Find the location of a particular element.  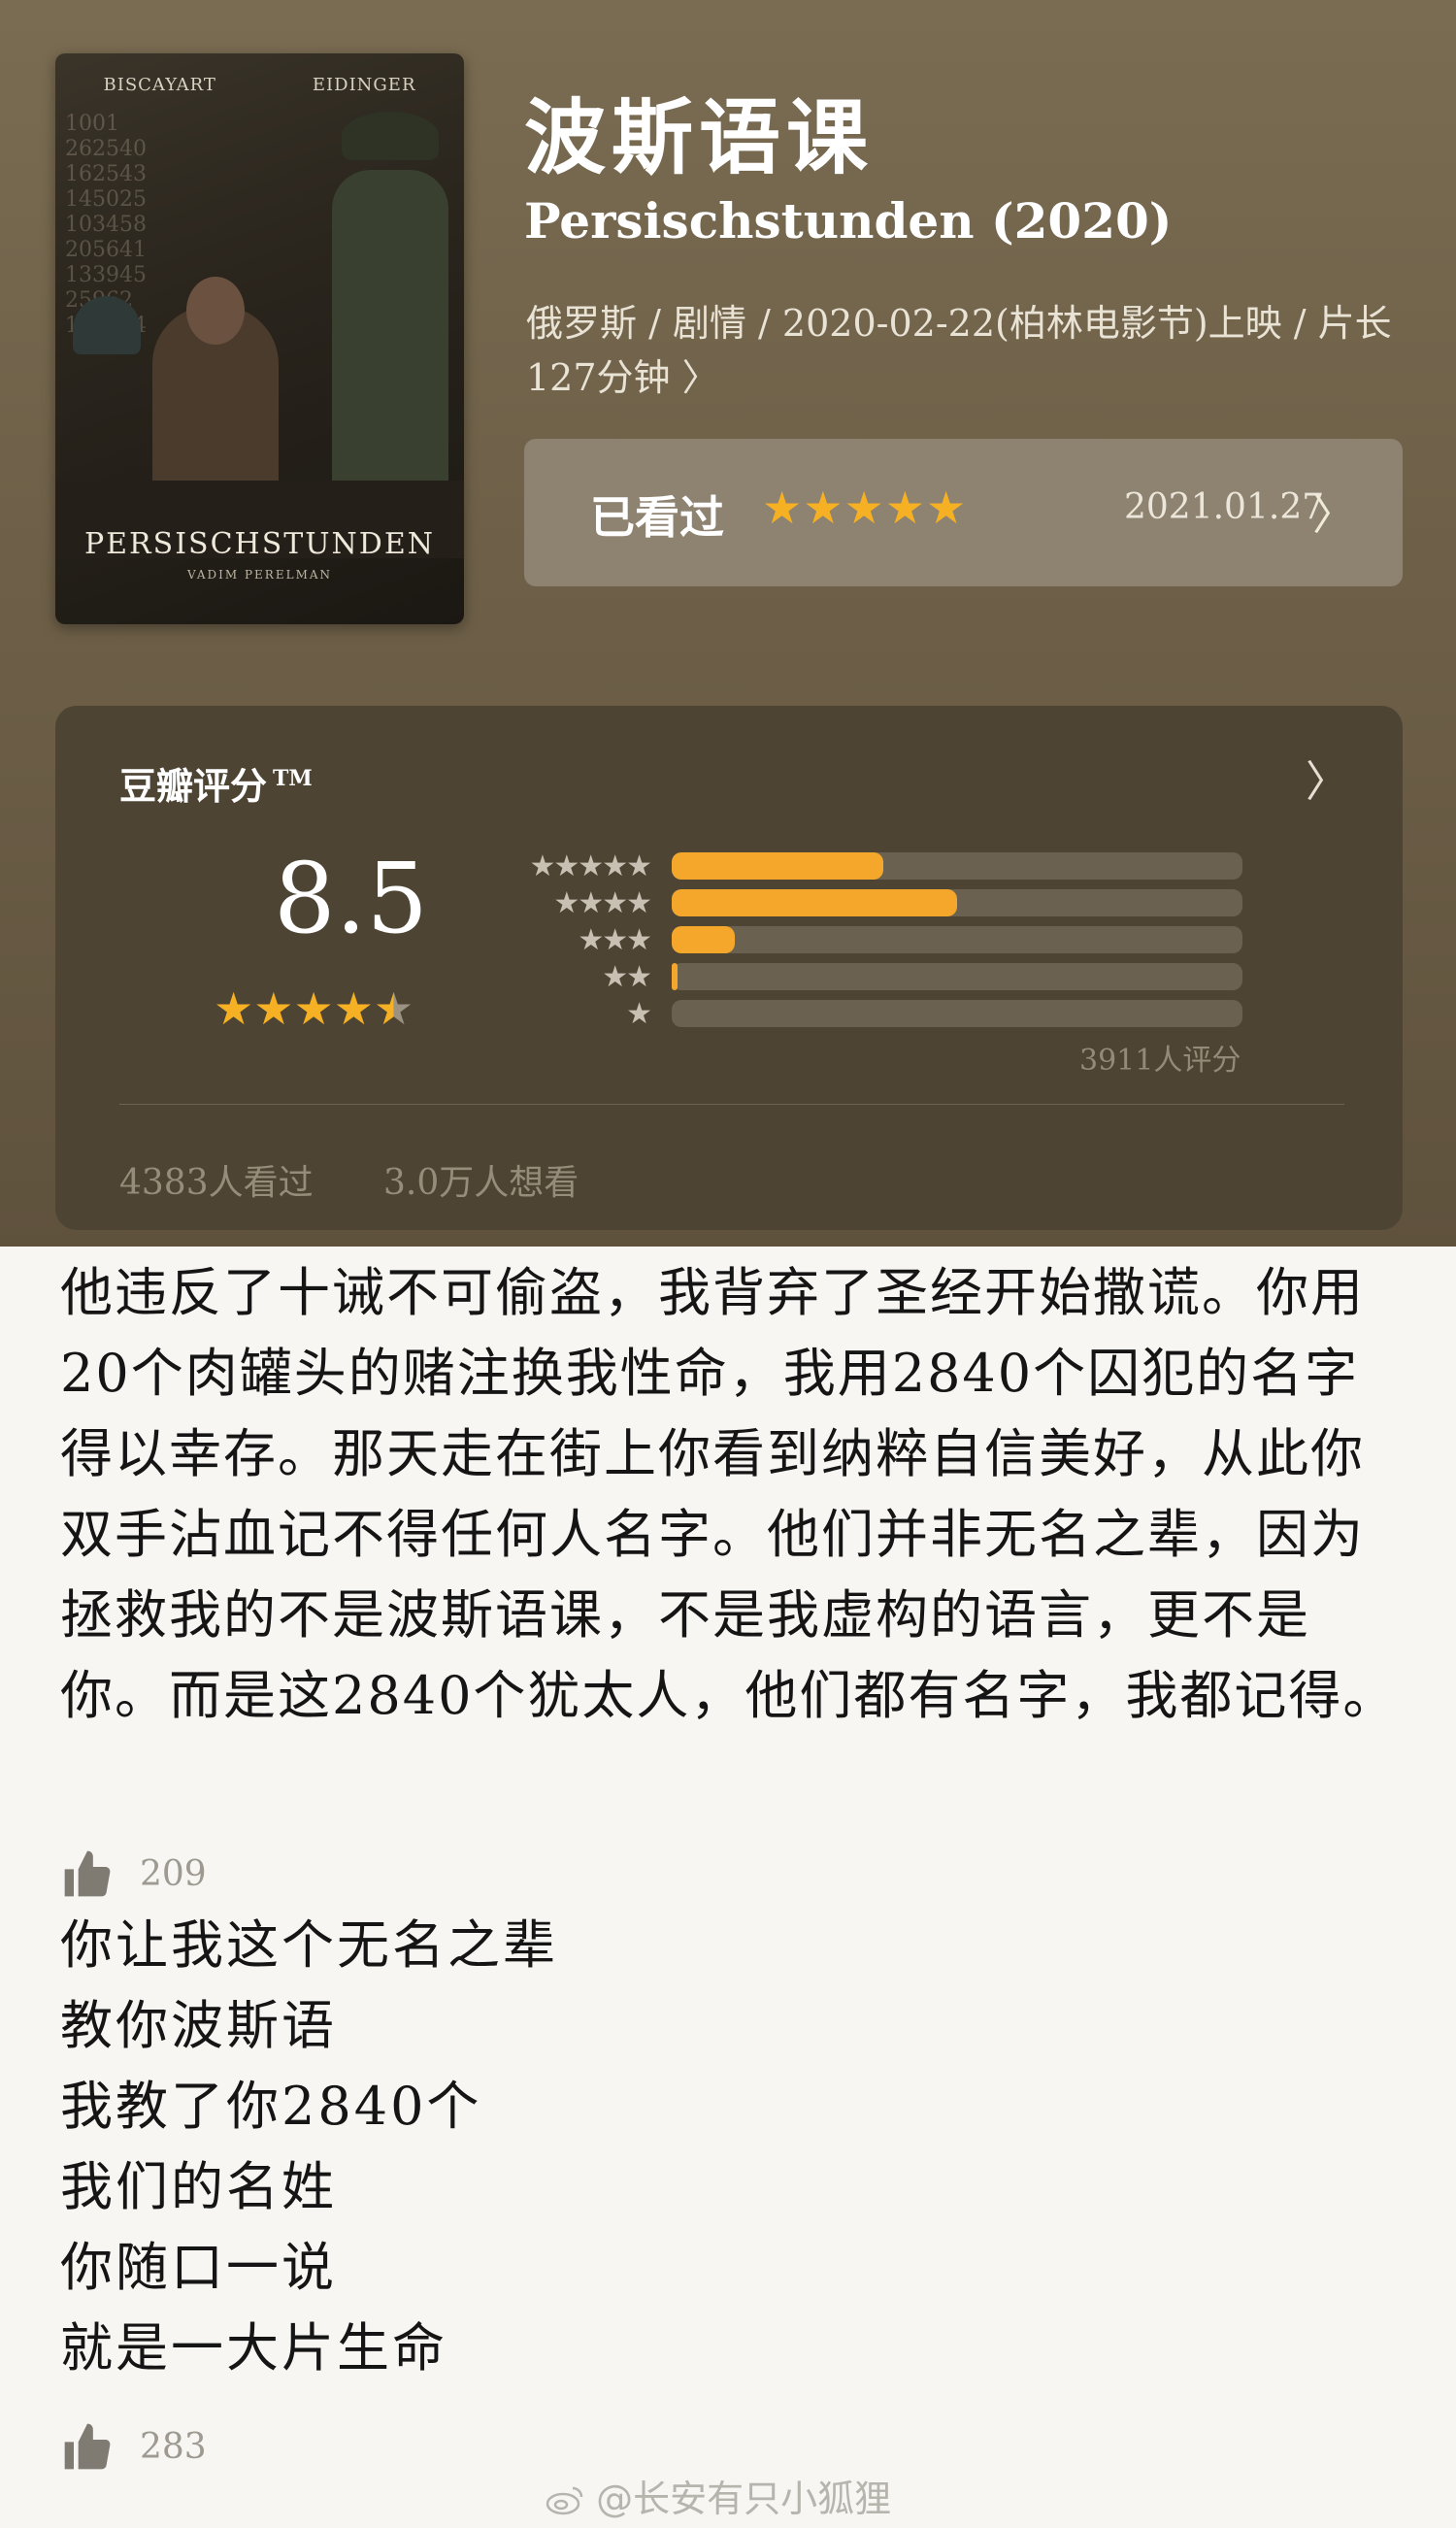

weibo-watermark: @长安有只小狐狸 is located at coordinates (718, 2495).